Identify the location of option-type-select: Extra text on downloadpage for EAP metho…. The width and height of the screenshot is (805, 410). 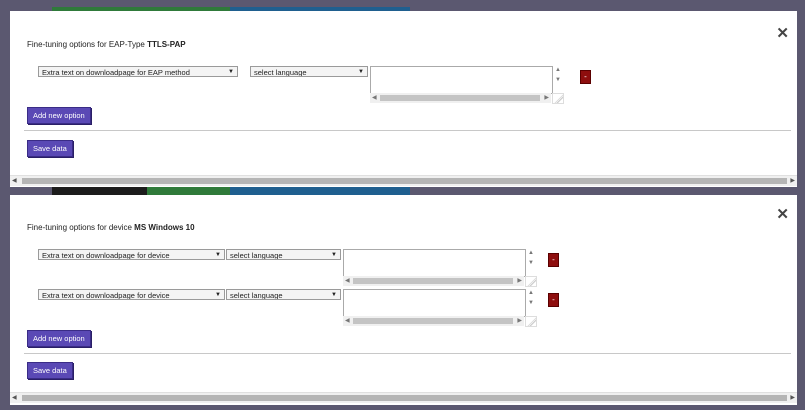
(138, 71).